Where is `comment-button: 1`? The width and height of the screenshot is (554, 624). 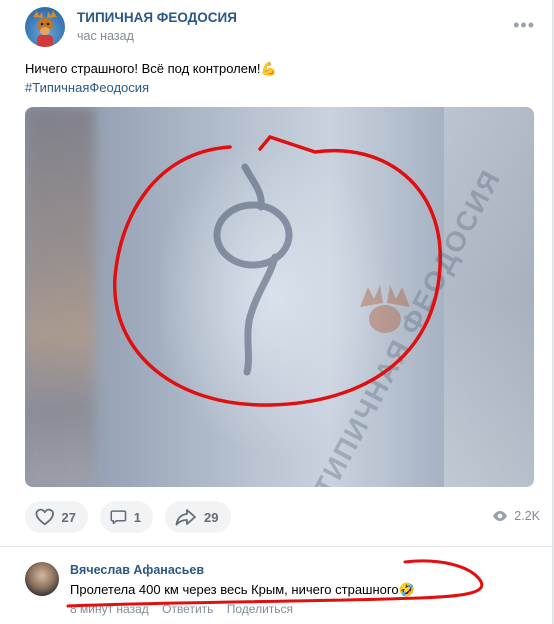 comment-button: 1 is located at coordinates (126, 517).